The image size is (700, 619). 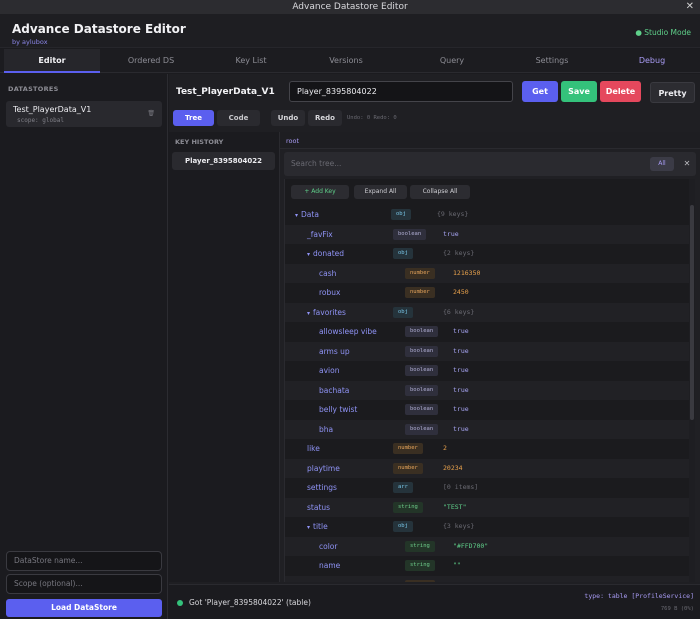 I want to click on tree-key: ▾ Data, so click(x=307, y=214).